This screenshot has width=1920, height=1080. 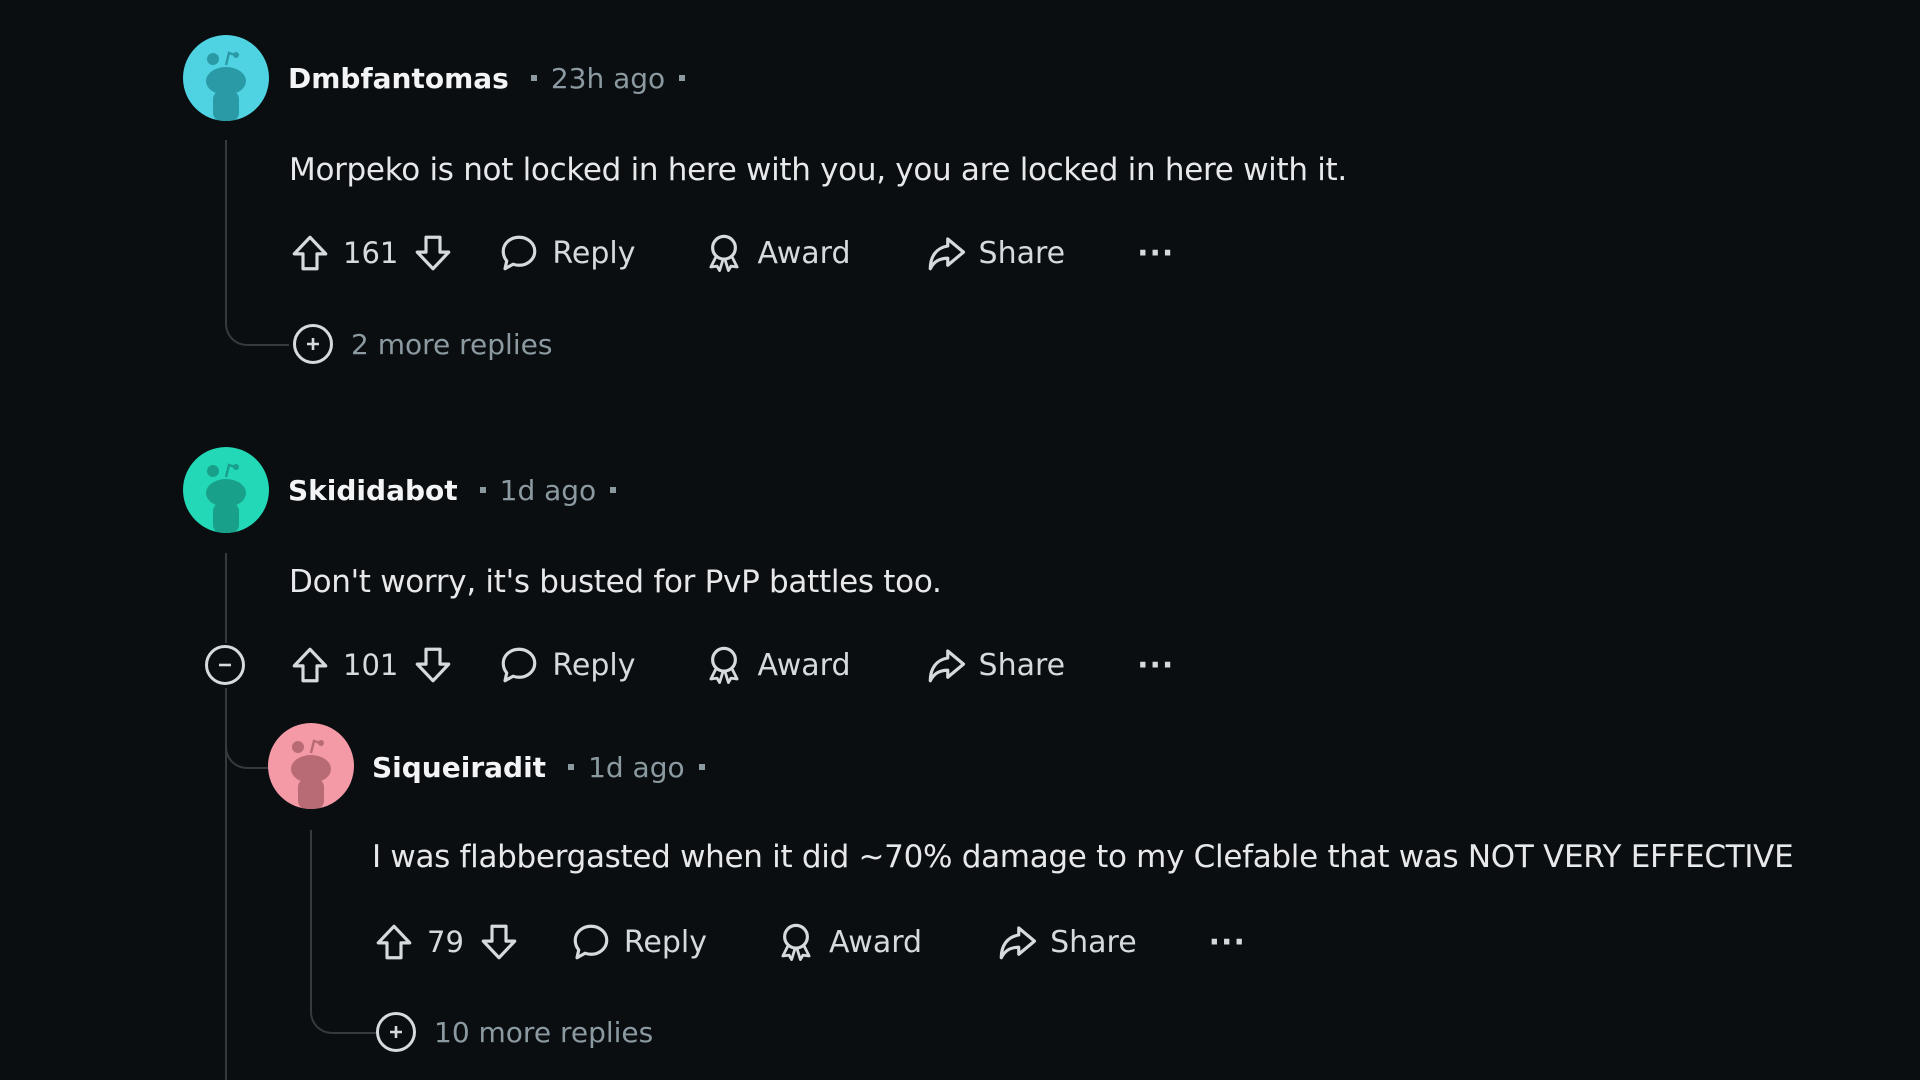 I want to click on collapse-minus-icon, so click(x=225, y=665).